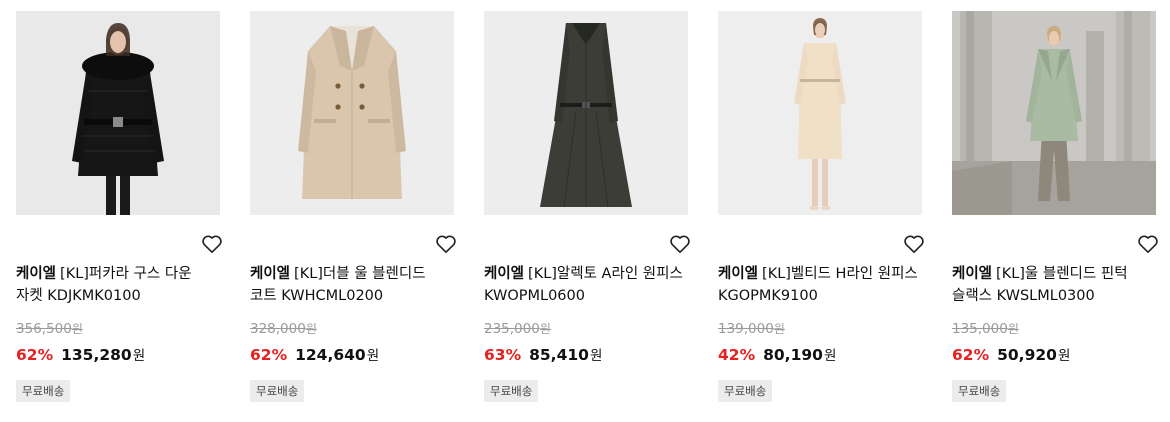  I want to click on product-title: 케이엘 [KL]벨티드 H라인 원피스 KGOPMK9100, so click(820, 285).